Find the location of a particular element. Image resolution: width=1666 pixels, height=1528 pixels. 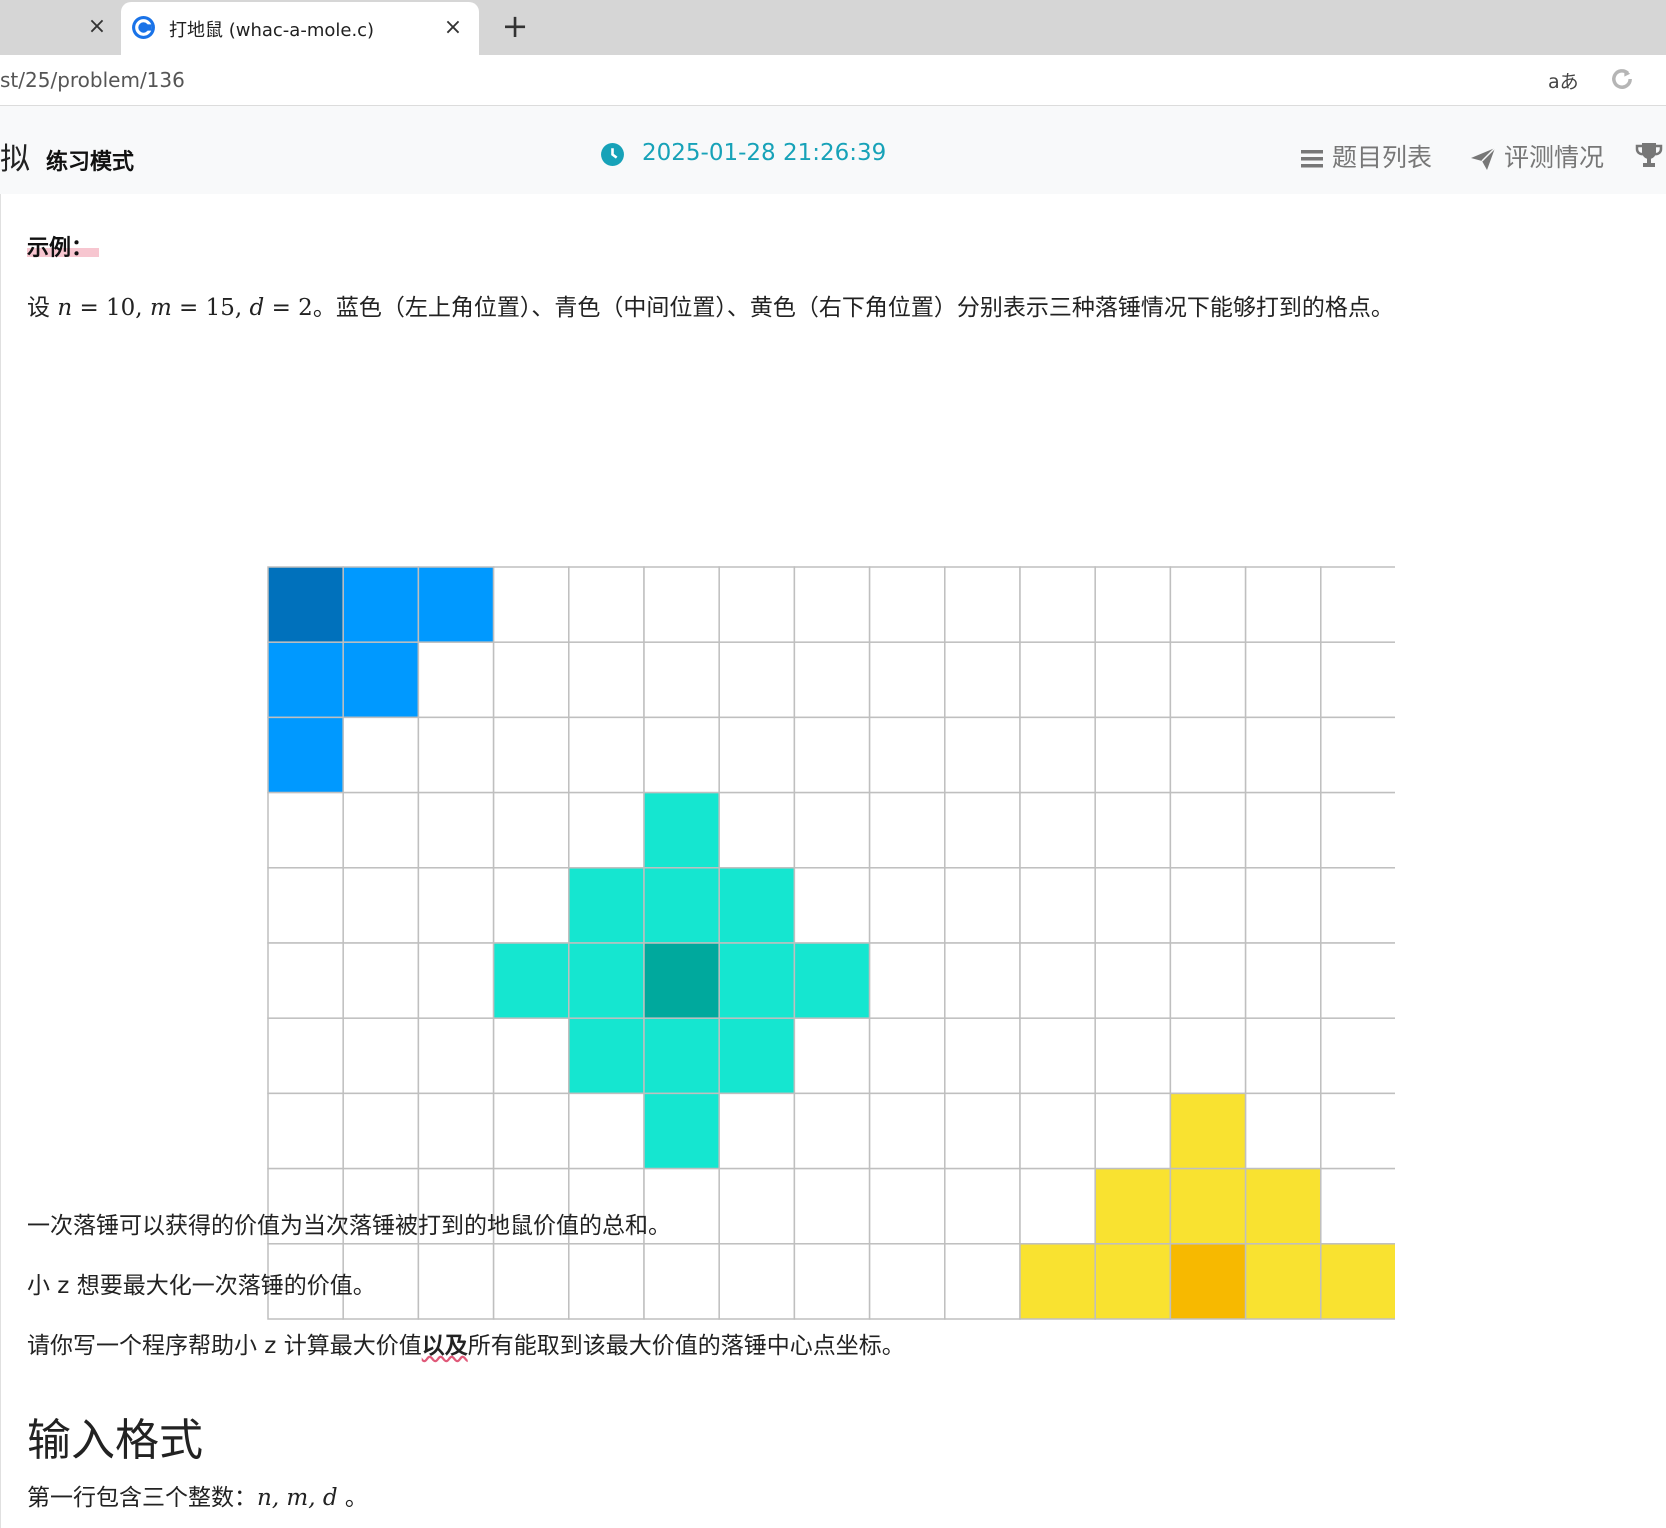

tab-close-button: × is located at coordinates (453, 28).